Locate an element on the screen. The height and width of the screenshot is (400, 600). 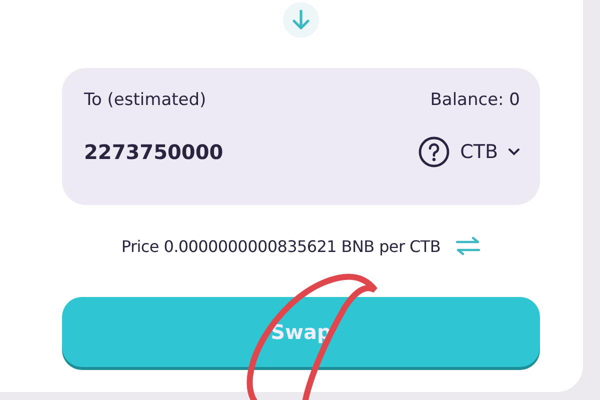
price-text: Price 0.0000000000835621 BNB per CTB is located at coordinates (281, 246).